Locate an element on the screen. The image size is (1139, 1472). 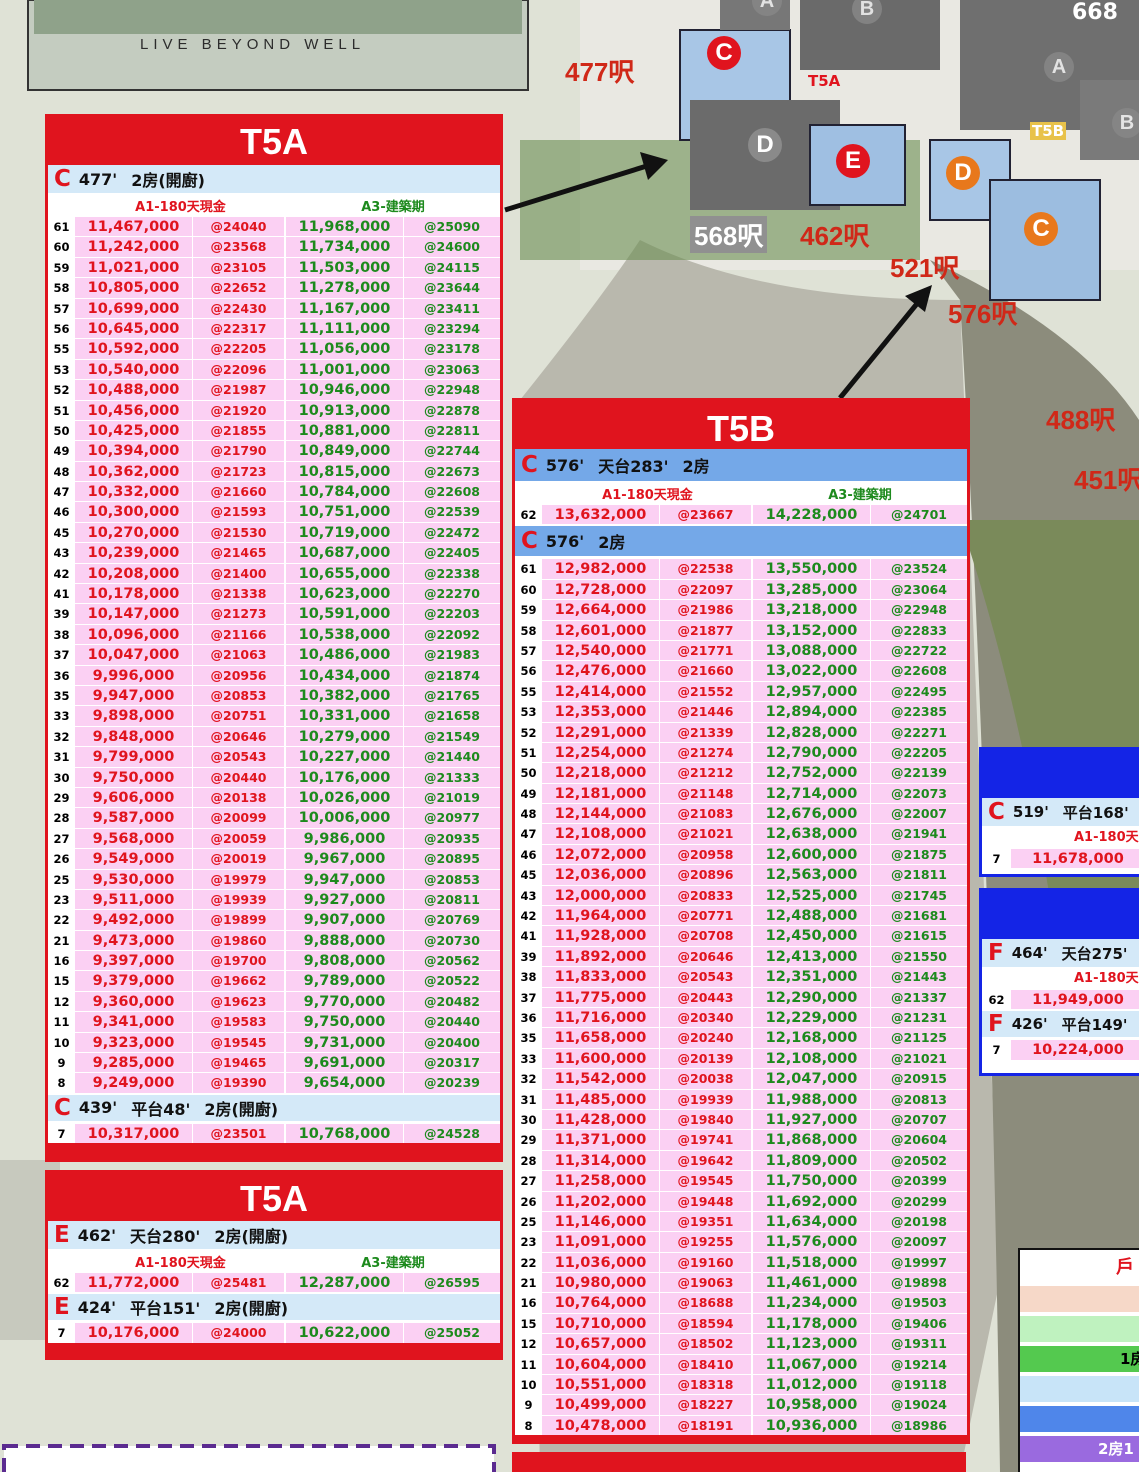
unit-price-a3-cell: @19118 is located at coordinates (919, 1385).